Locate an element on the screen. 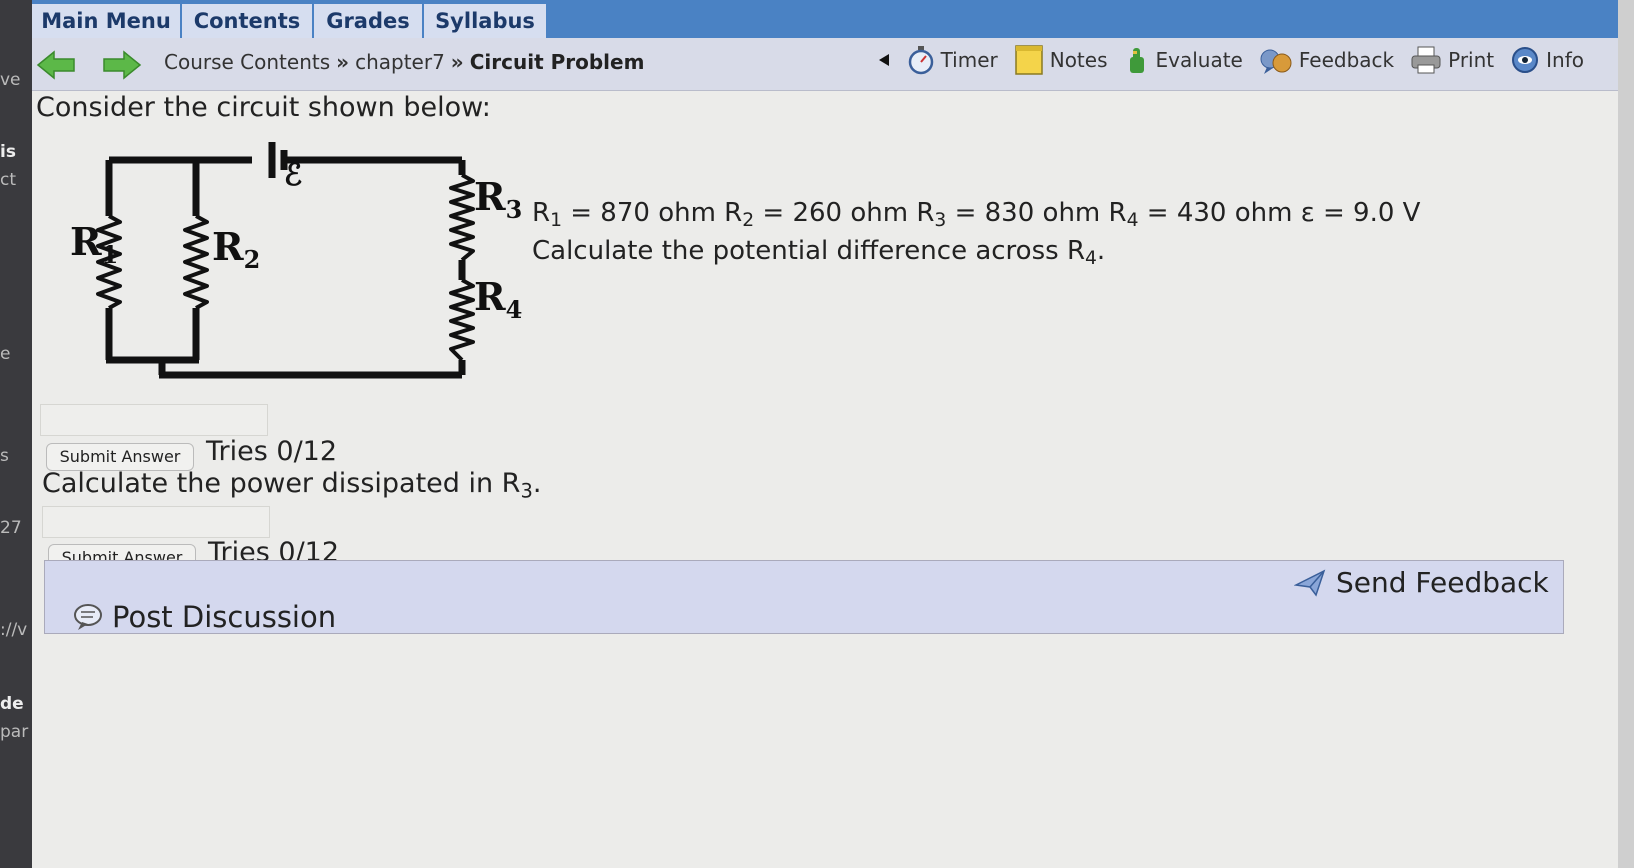  label-r3: R3 is located at coordinates (498, 199).